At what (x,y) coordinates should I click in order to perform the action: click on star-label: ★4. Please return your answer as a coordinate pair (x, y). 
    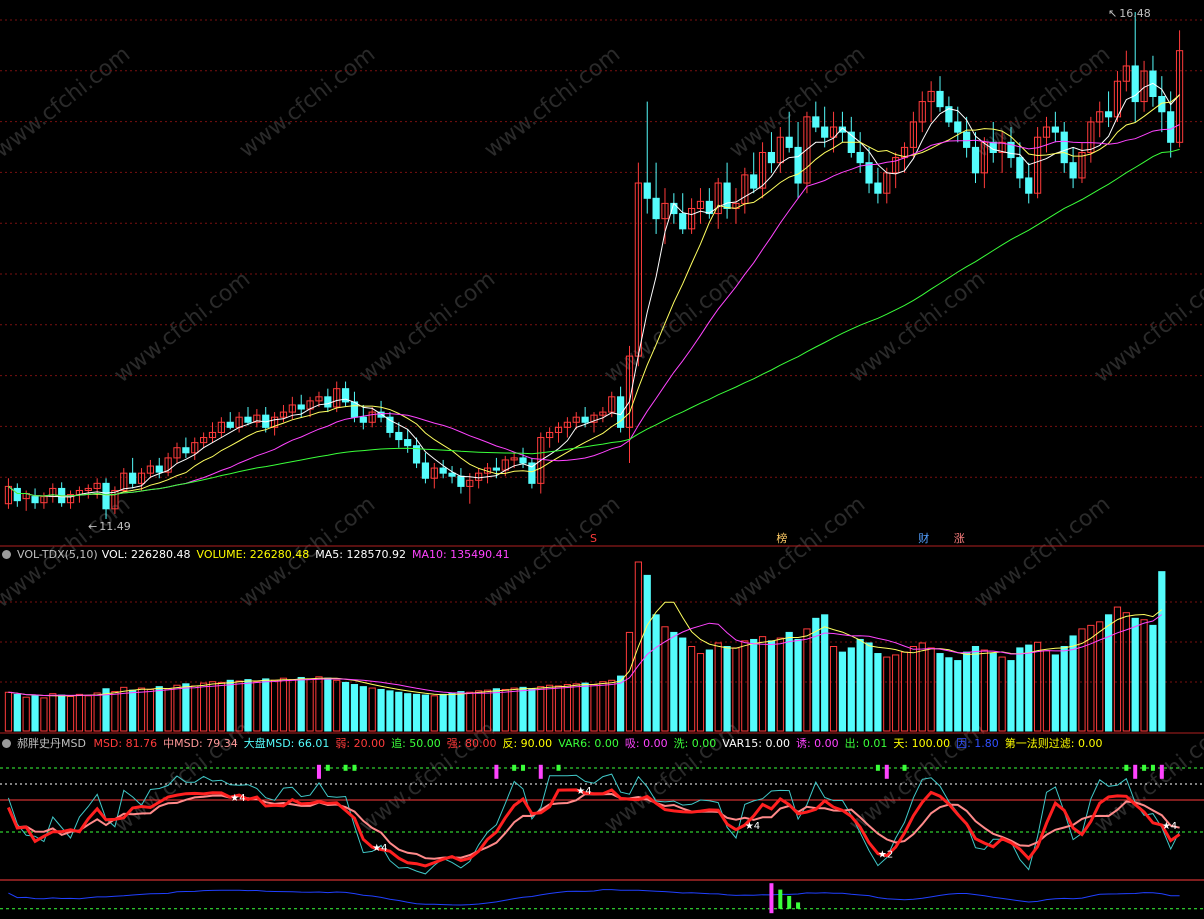
    Looking at the image, I should click on (583, 791).